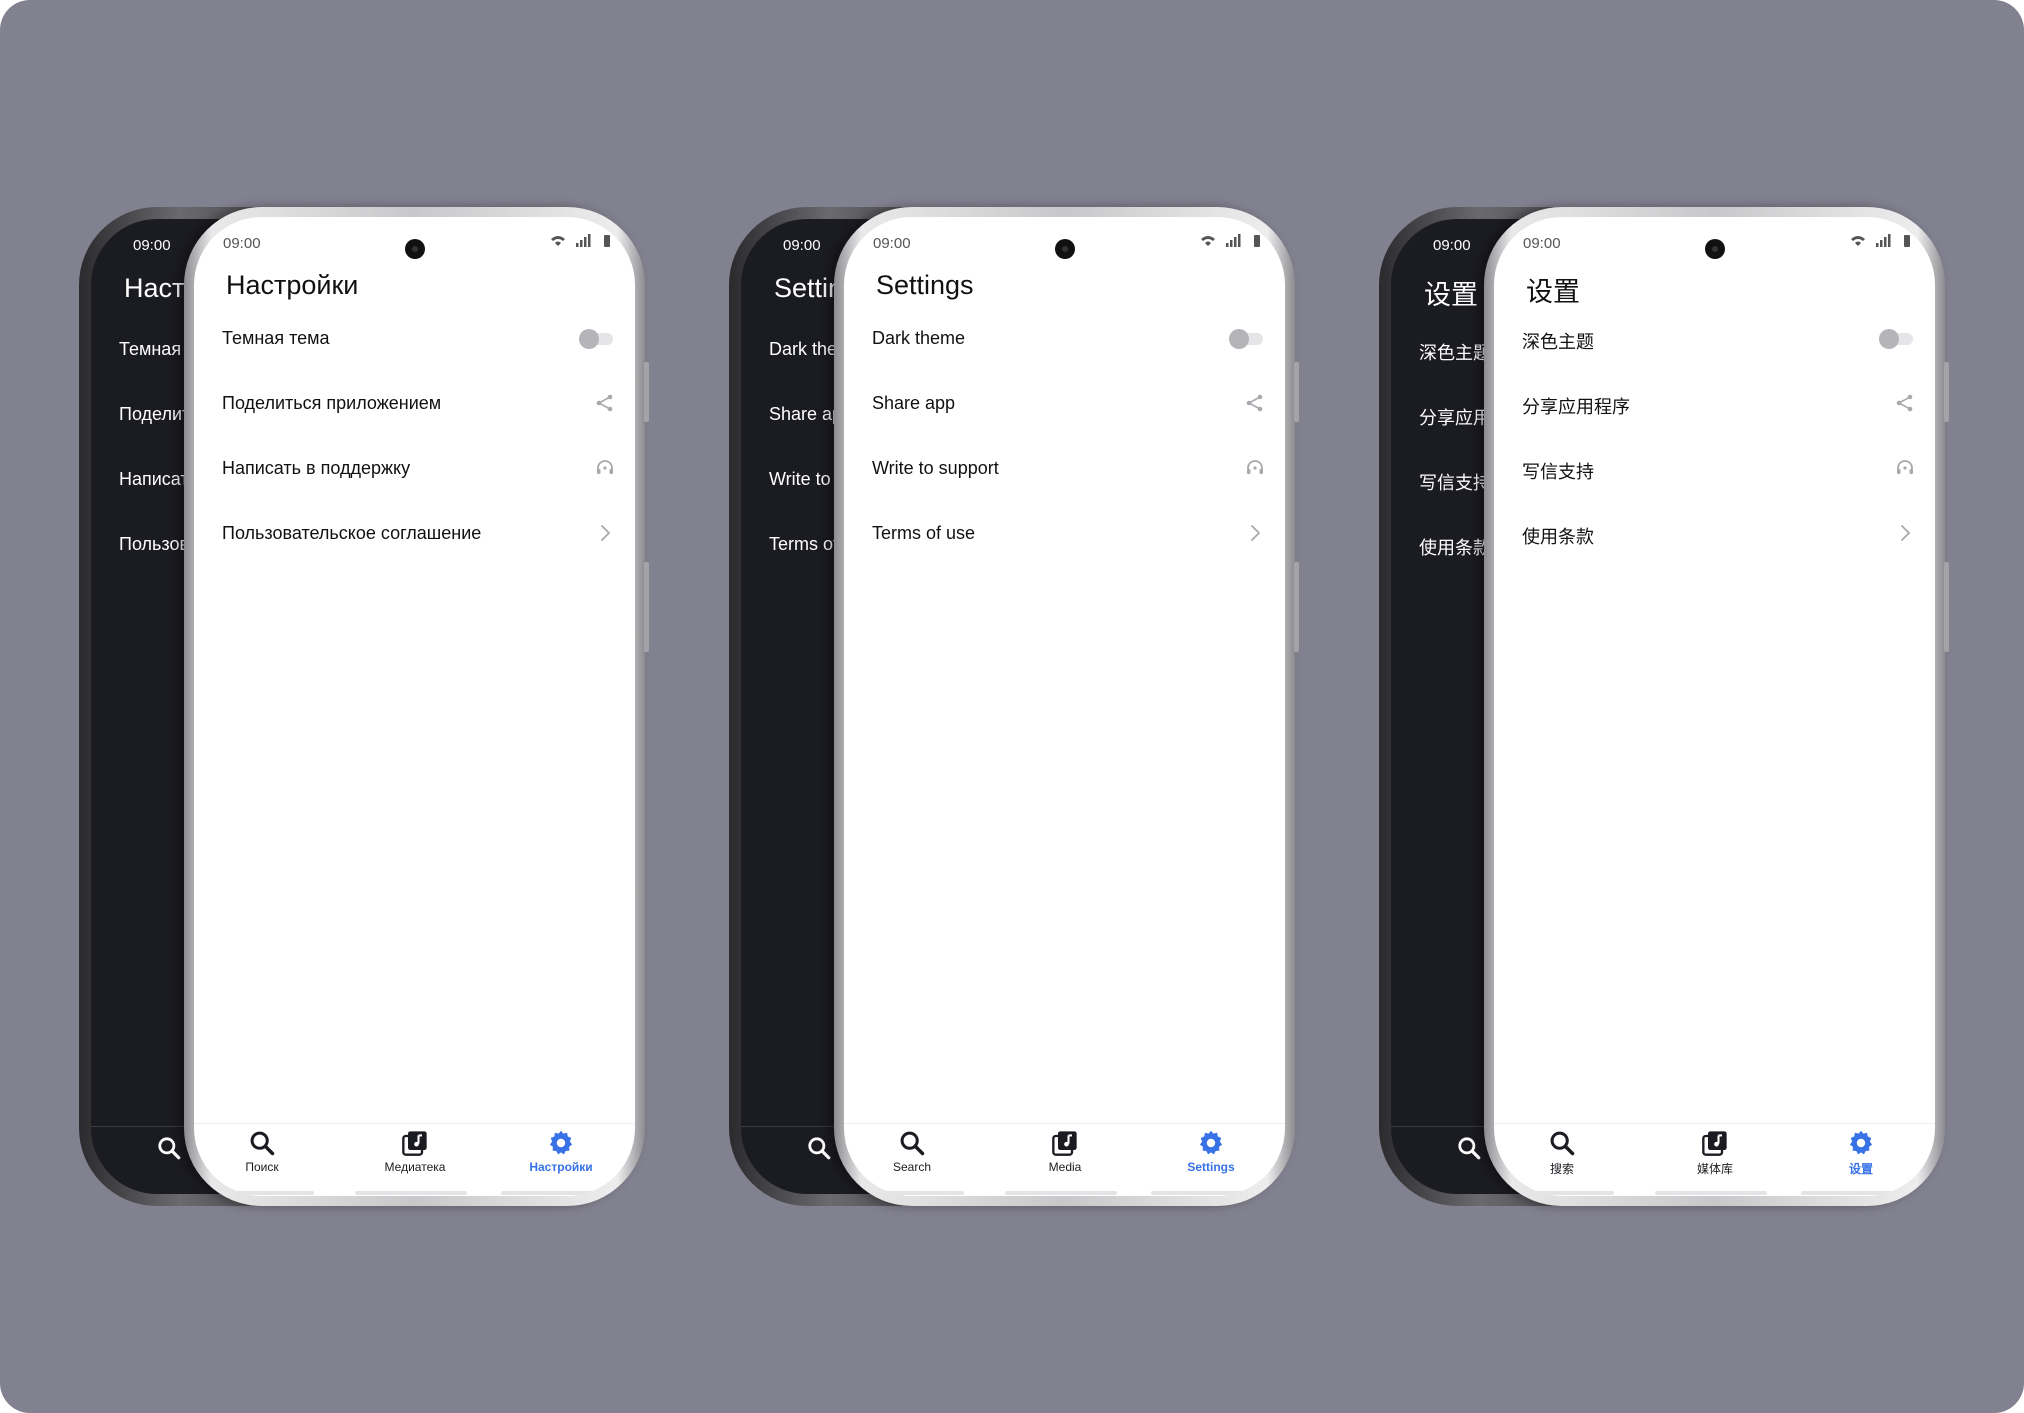  I want to click on settings-row-share-app: Поделиться приложением, so click(414, 403).